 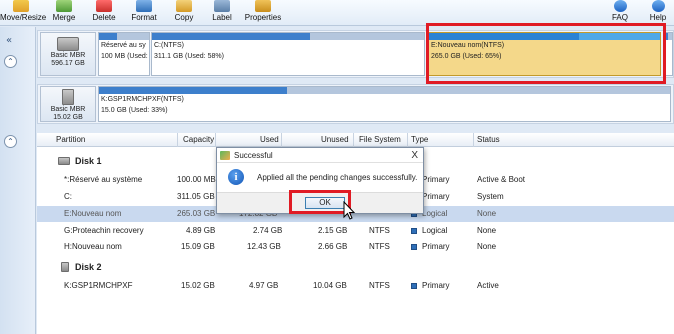 I want to click on left-panel: « ⌃ ⌃, so click(x=18, y=180).